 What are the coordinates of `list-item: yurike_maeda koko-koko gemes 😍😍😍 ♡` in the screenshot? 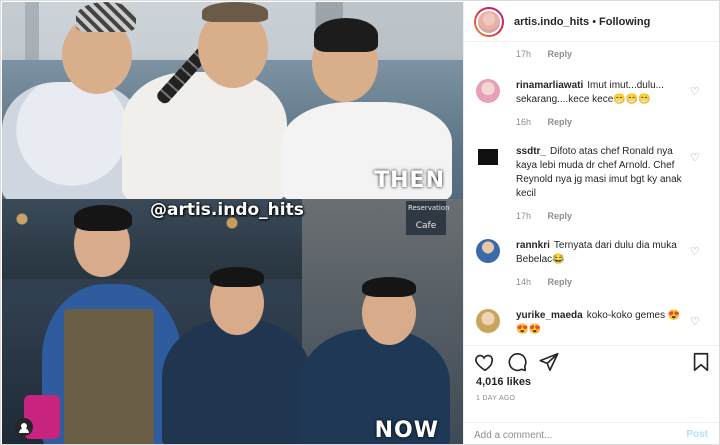 It's located at (596, 327).